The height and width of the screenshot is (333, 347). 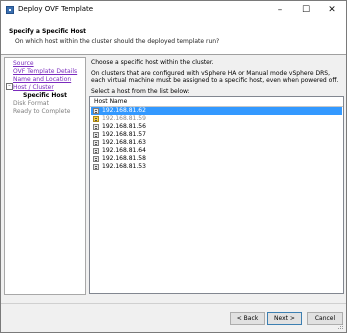 I want to click on minimize-button: –, so click(x=280, y=10).